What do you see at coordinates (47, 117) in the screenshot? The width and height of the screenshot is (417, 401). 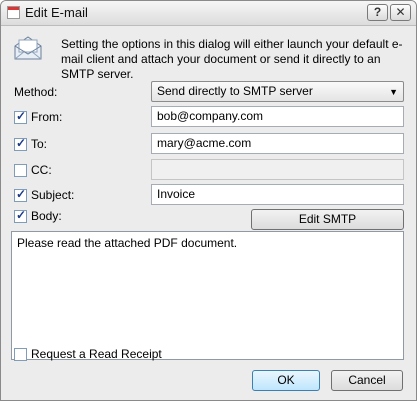 I see `from-label: From:` at bounding box center [47, 117].